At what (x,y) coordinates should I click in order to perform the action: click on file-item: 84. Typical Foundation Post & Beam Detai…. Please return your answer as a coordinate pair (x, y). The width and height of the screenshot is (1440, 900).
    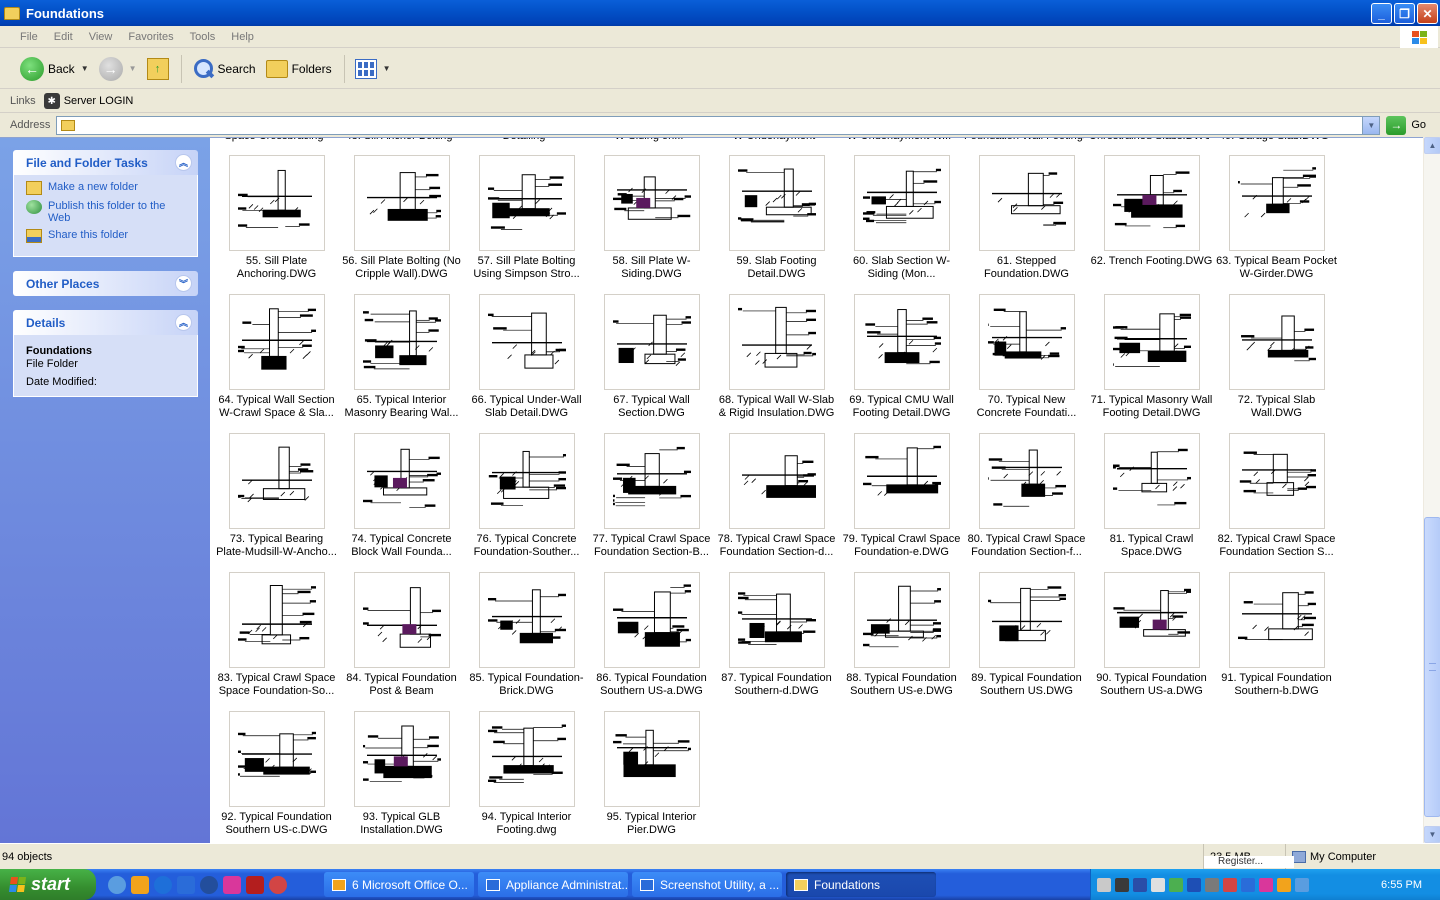
    Looking at the image, I should click on (401, 641).